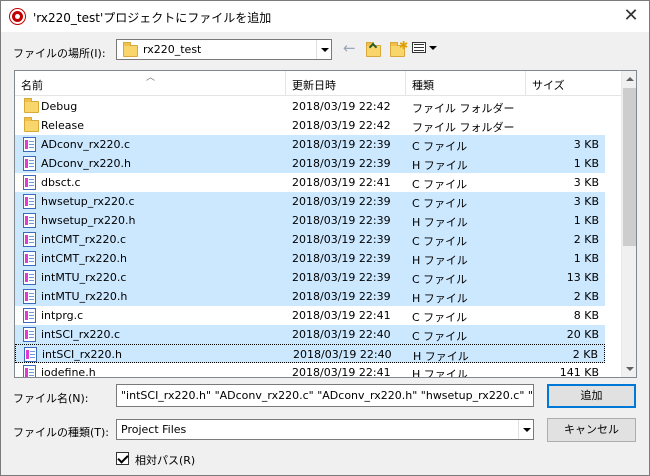  I want to click on filetype-label: ファイルの種類(T):, so click(61, 432).